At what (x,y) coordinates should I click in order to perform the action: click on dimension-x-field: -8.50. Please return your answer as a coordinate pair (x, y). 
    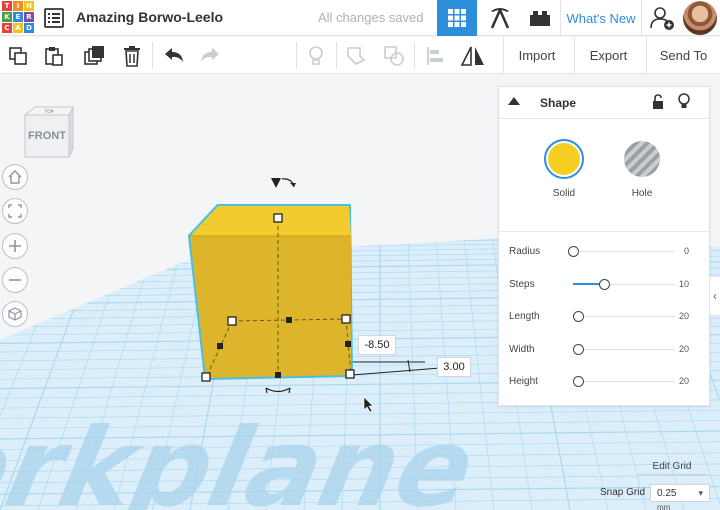
    Looking at the image, I should click on (377, 345).